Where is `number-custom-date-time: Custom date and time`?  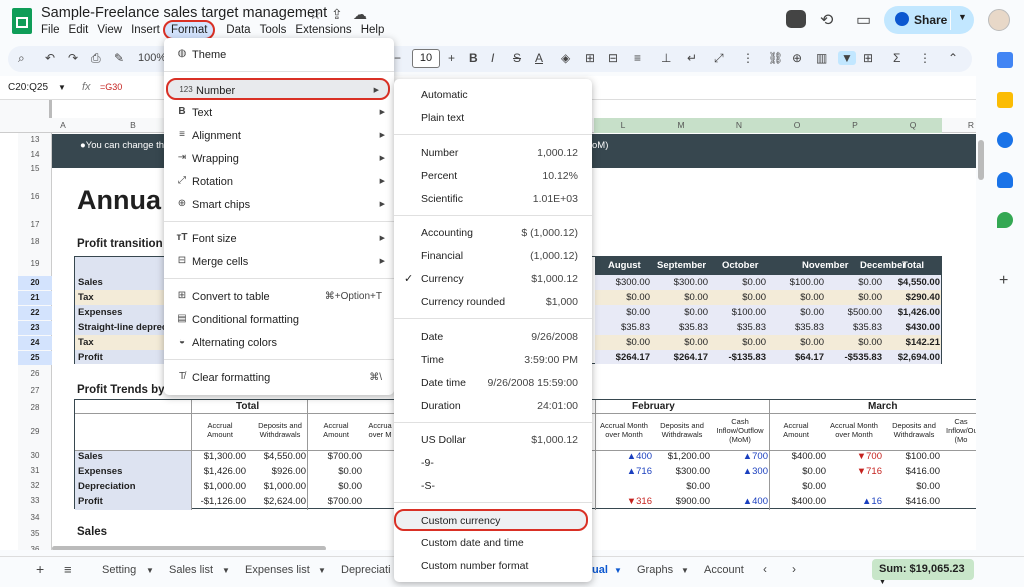
number-custom-date-time: Custom date and time is located at coordinates (493, 543).